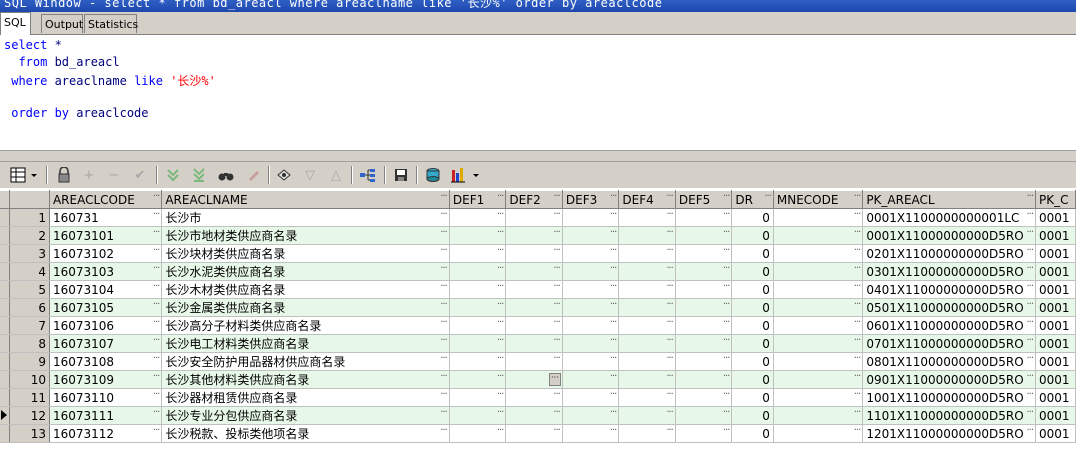 The image size is (1076, 455). What do you see at coordinates (752, 199) in the screenshot?
I see `header-dr: DR ···` at bounding box center [752, 199].